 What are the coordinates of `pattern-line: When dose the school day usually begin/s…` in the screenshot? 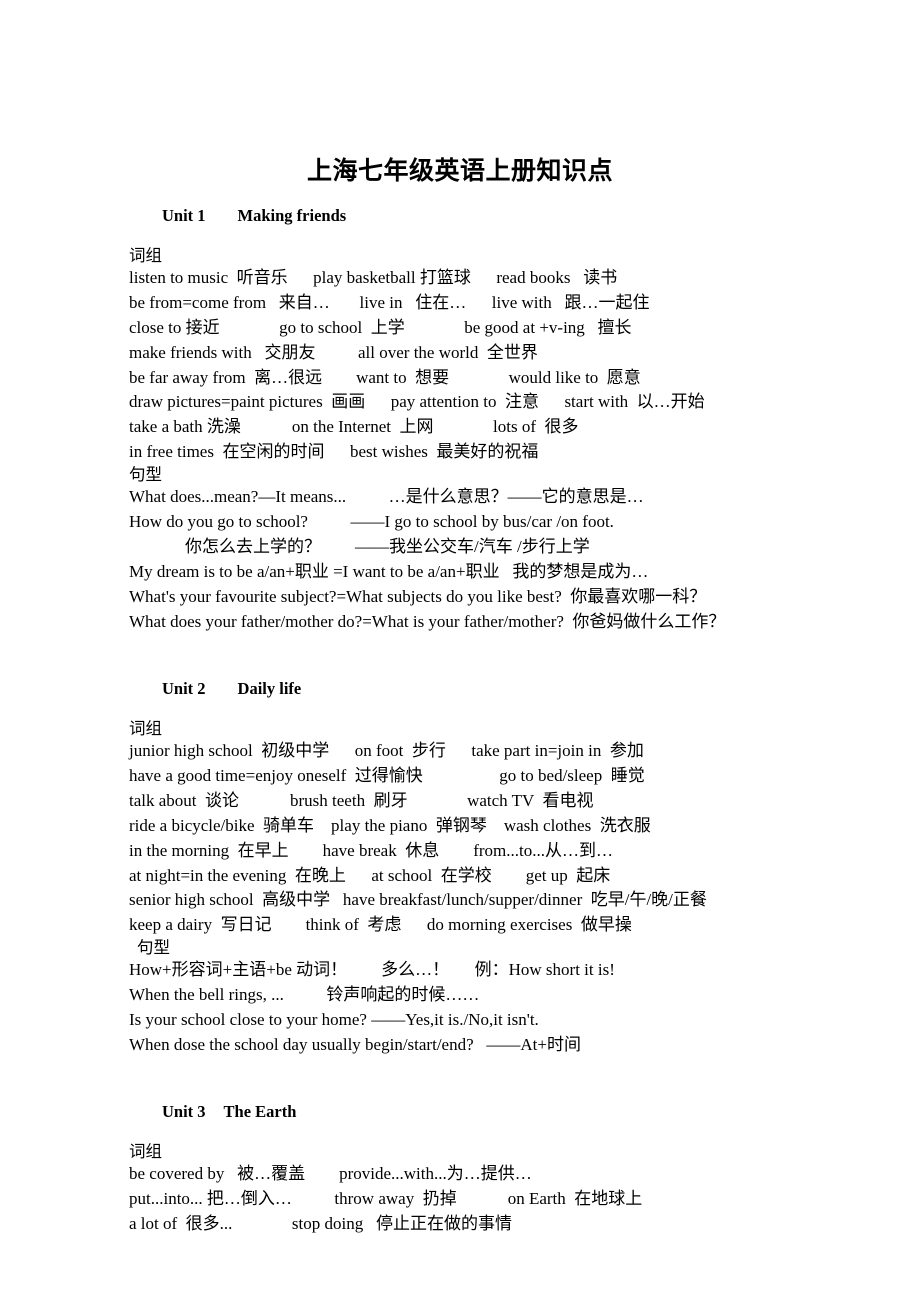 It's located at (355, 1045).